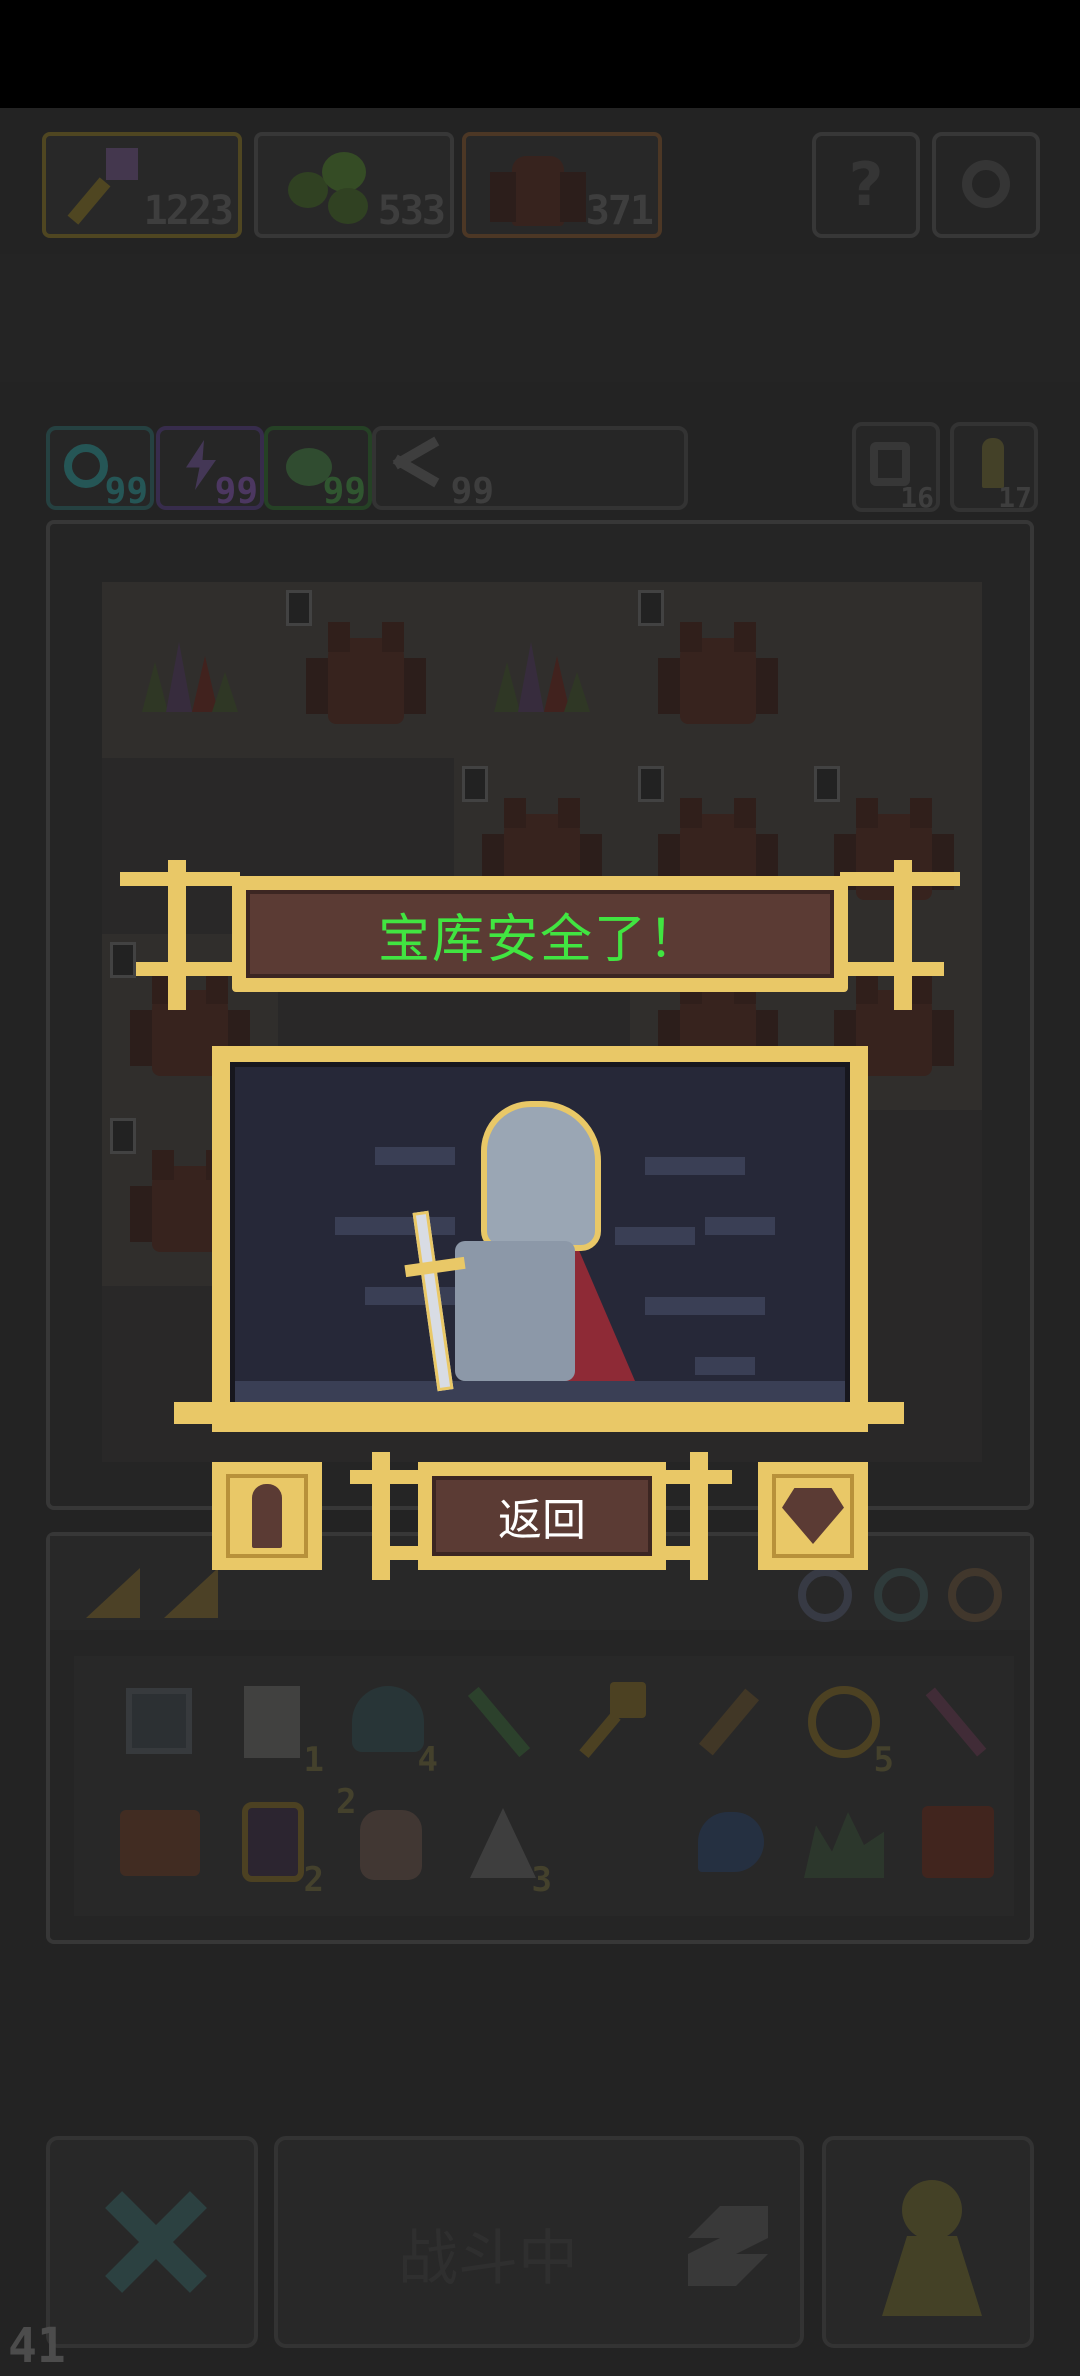  I want to click on back-button: 返回, so click(542, 1516).